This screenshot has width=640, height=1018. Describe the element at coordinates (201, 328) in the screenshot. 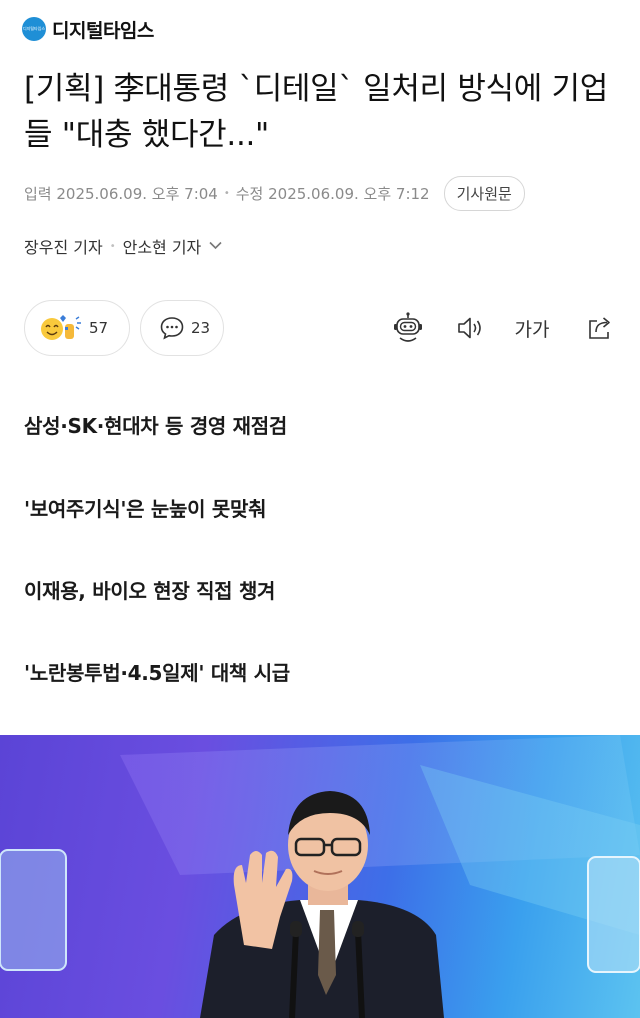

I see `comment-count: 23` at that location.